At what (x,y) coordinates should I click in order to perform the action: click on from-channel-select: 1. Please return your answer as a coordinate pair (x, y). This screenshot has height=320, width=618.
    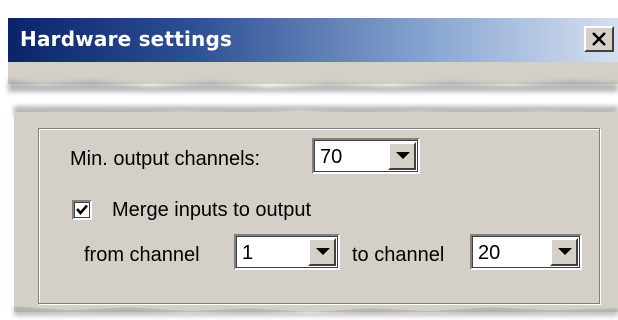
    Looking at the image, I should click on (287, 252).